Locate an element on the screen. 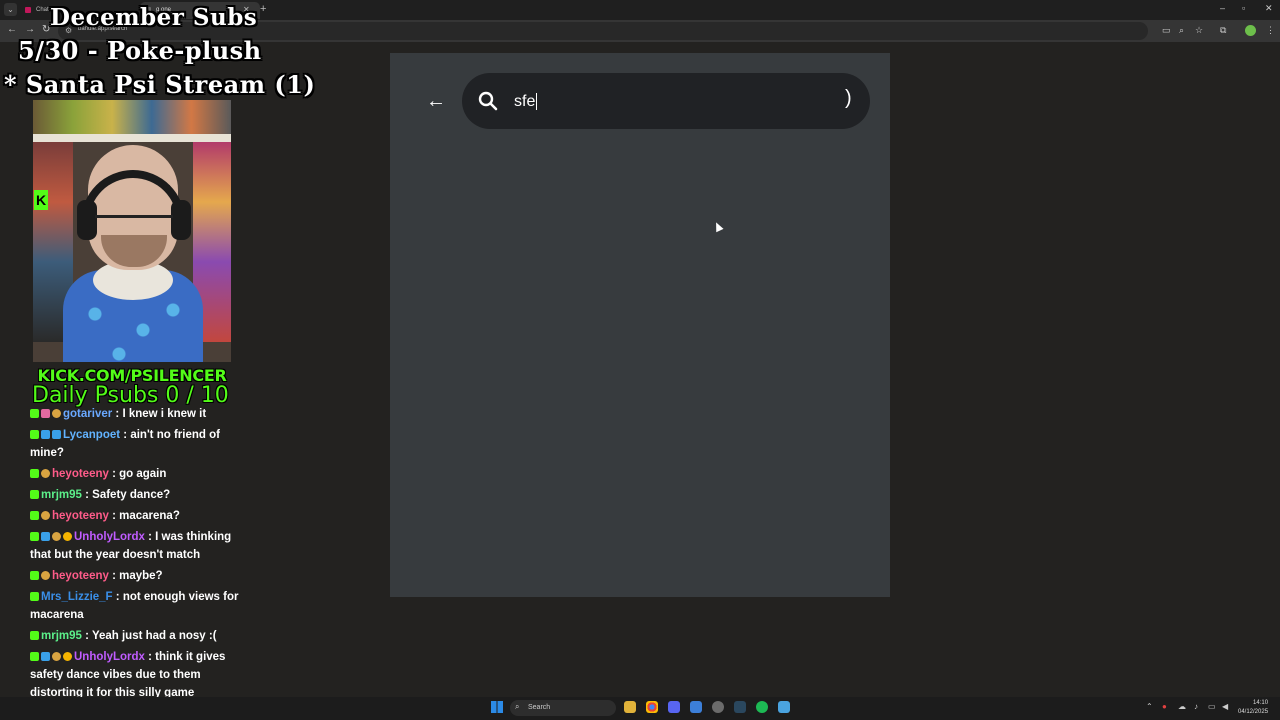 Image resolution: width=1280 pixels, height=720 pixels. kick-channel-url: KICK.COM/PSILENCER is located at coordinates (132, 375).